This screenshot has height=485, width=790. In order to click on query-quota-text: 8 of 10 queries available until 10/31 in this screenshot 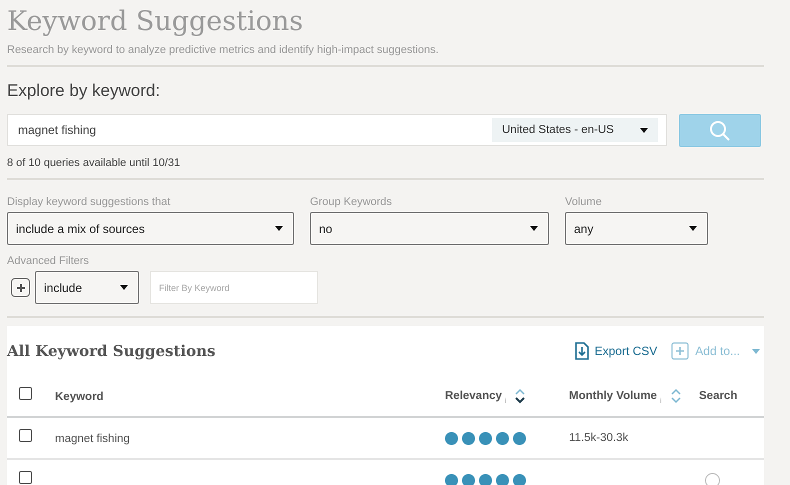, I will do `click(94, 163)`.